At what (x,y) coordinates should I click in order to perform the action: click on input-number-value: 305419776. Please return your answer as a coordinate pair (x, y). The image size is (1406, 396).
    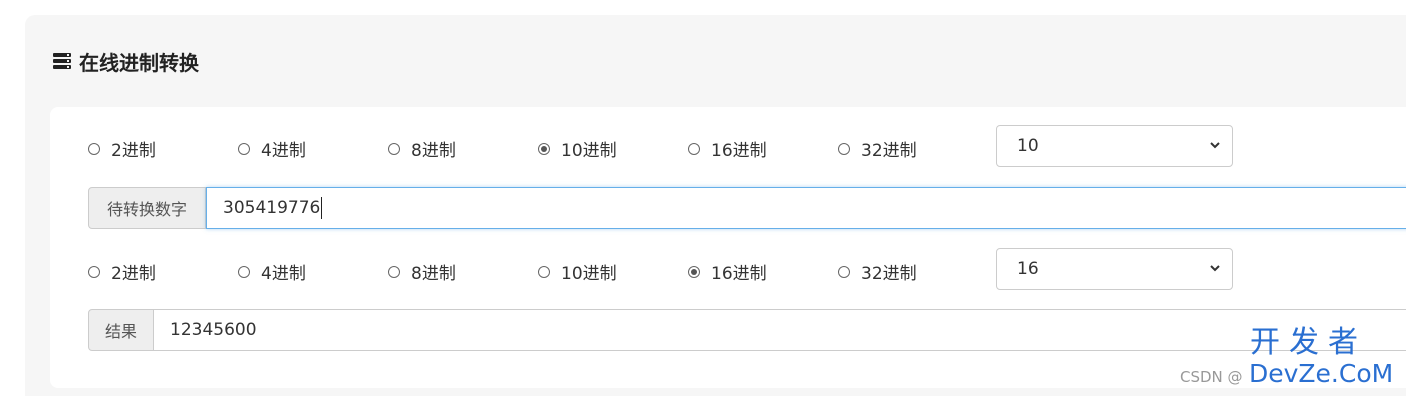
    Looking at the image, I should click on (272, 208).